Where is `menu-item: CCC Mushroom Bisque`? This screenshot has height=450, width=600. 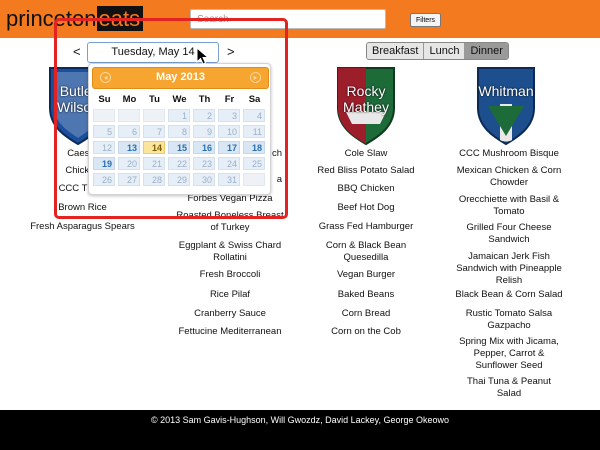
menu-item: CCC Mushroom Bisque is located at coordinates (509, 154).